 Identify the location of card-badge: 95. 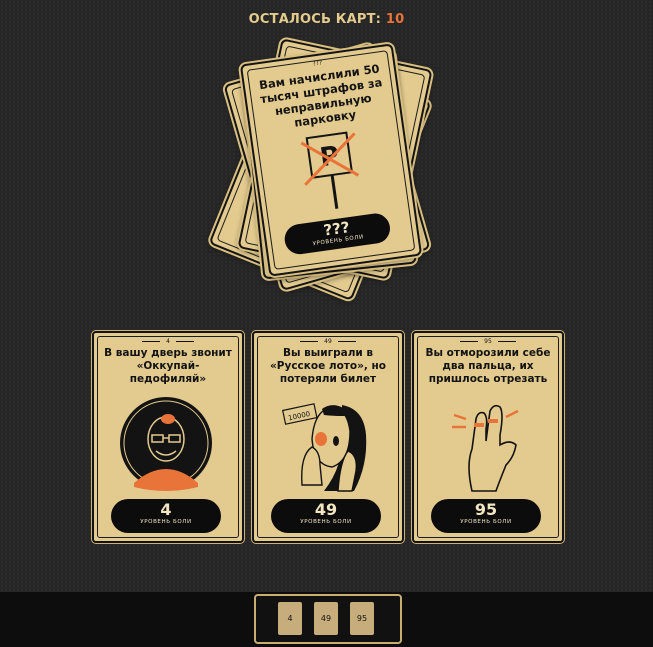
(488, 341).